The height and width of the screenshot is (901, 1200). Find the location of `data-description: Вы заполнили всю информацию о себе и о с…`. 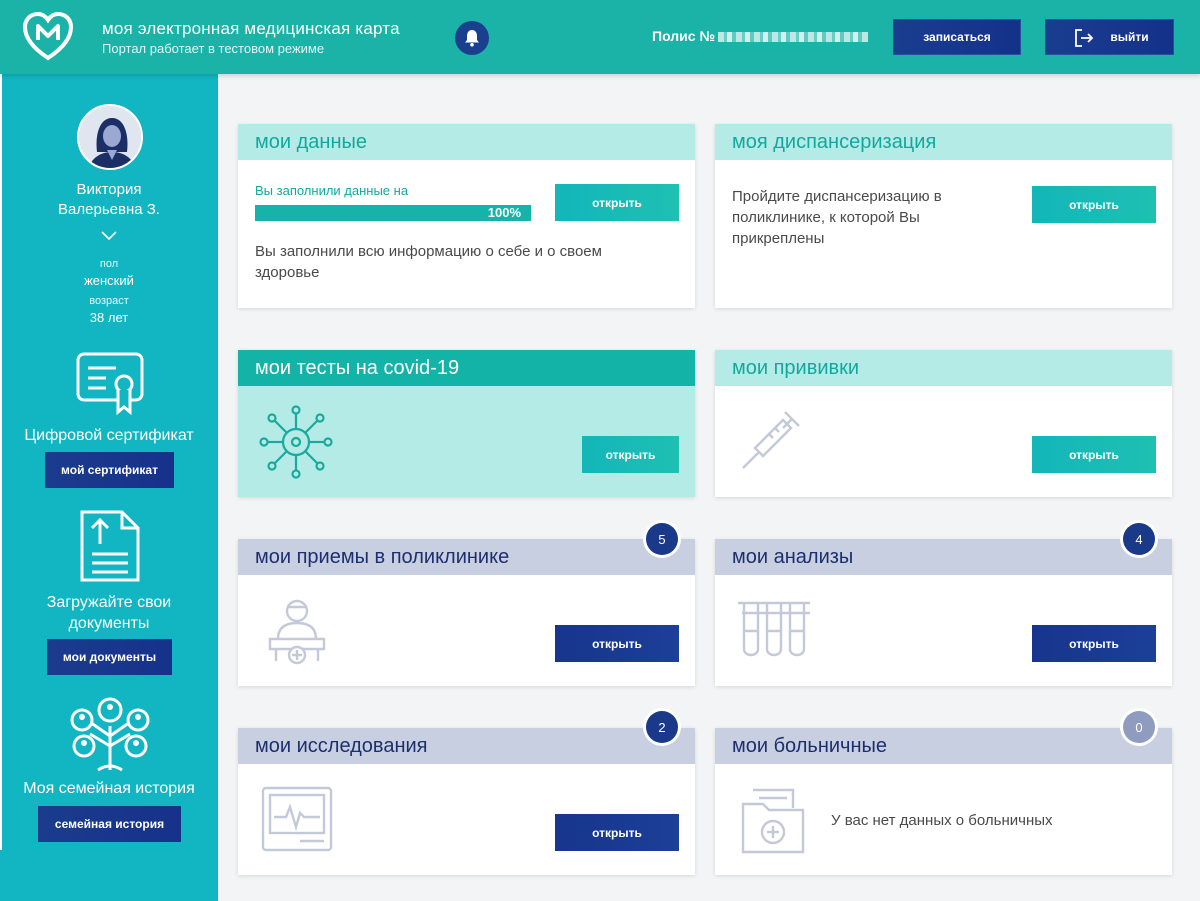

data-description: Вы заполнили всю информацию о себе и о с… is located at coordinates (428, 262).